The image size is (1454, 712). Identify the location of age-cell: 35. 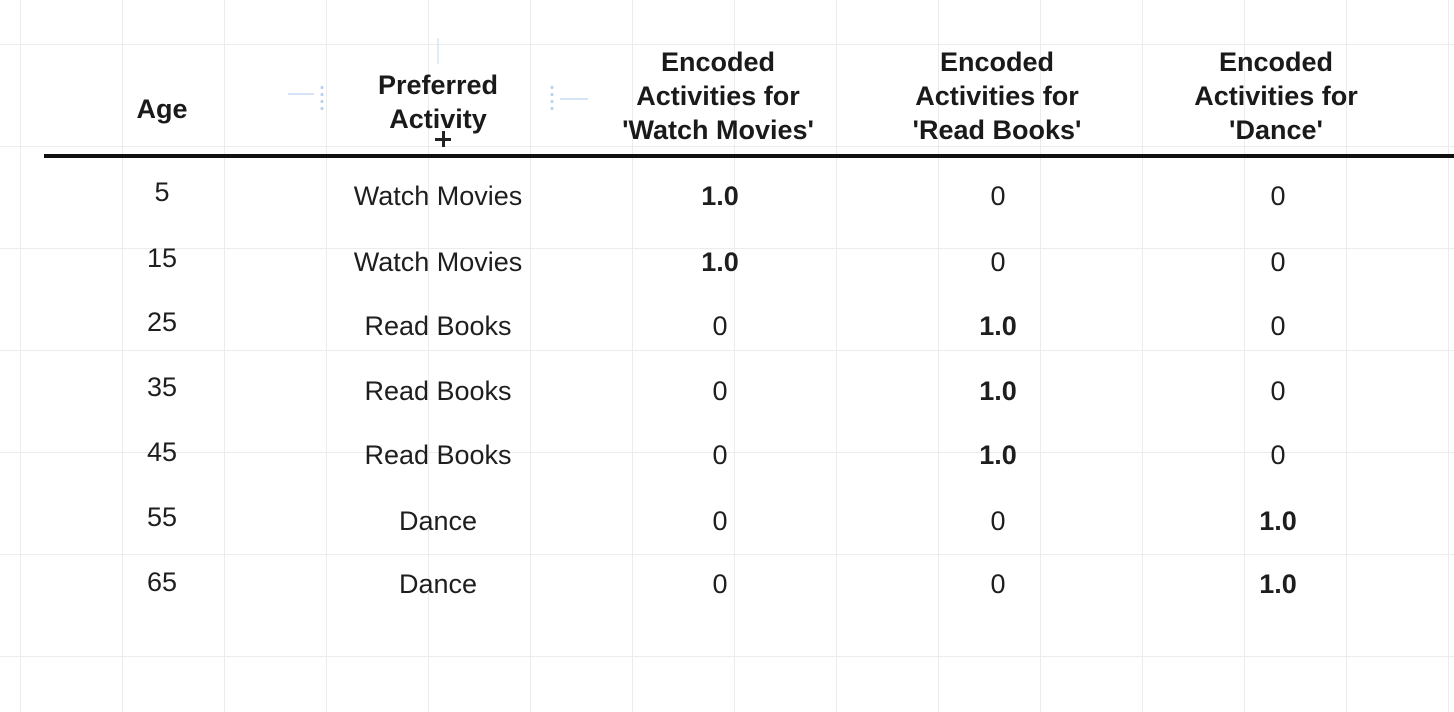
(162, 387).